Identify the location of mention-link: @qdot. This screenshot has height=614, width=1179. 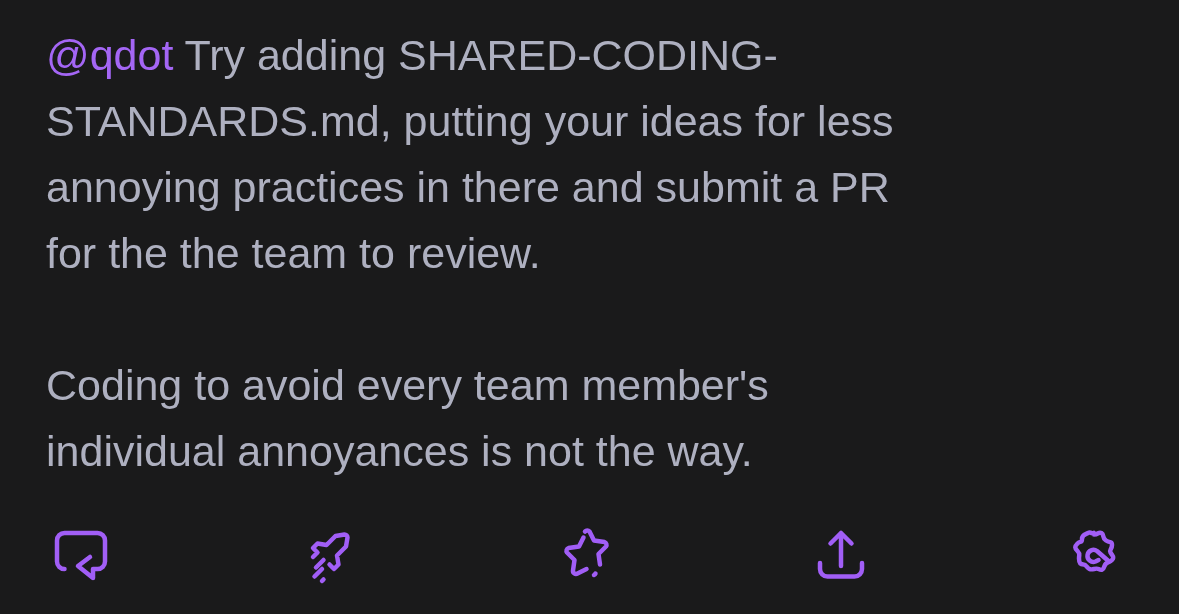
(110, 55).